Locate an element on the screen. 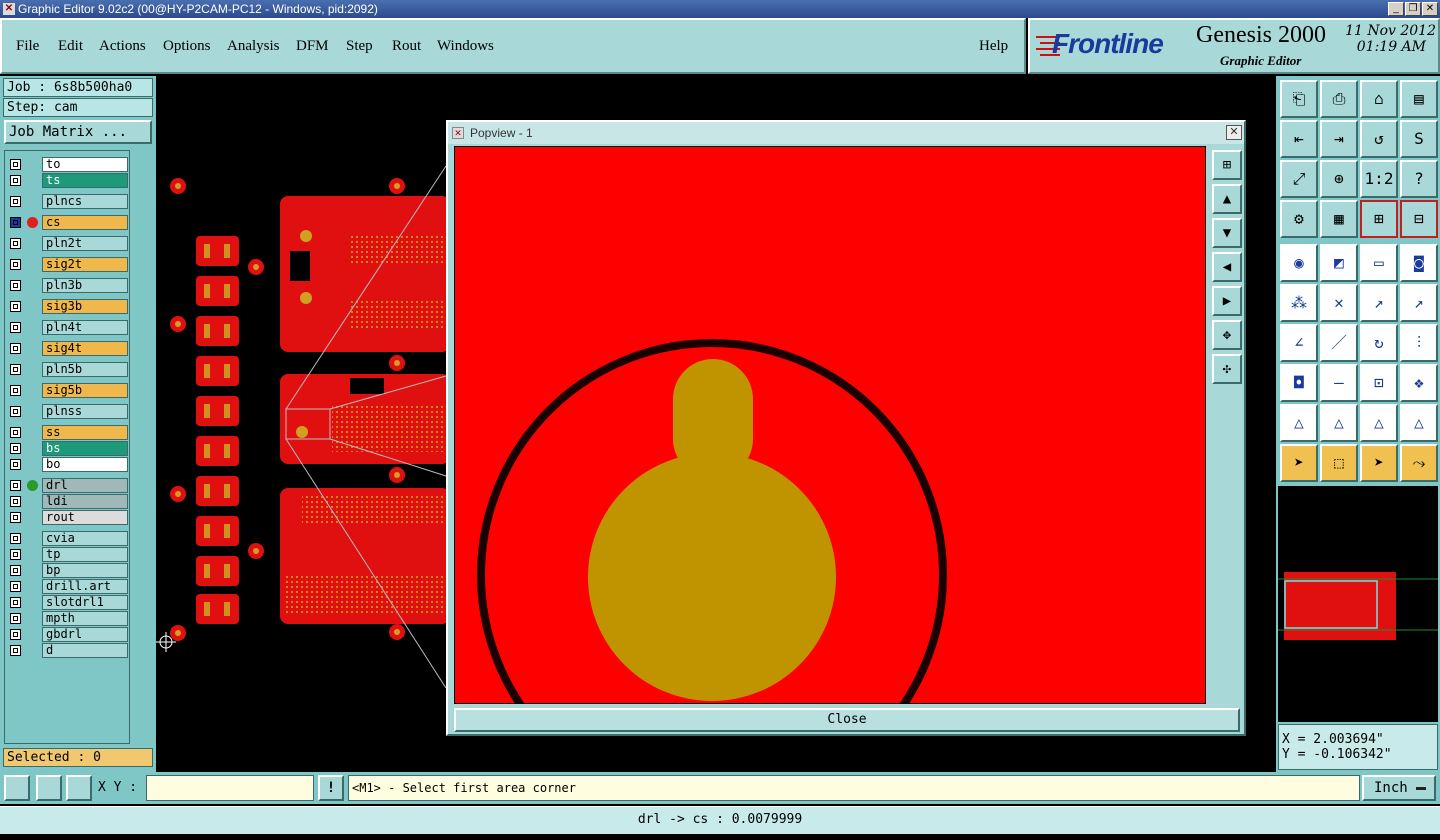 This screenshot has height=840, width=1440. layers-b-icon: ⊟ is located at coordinates (1419, 219).